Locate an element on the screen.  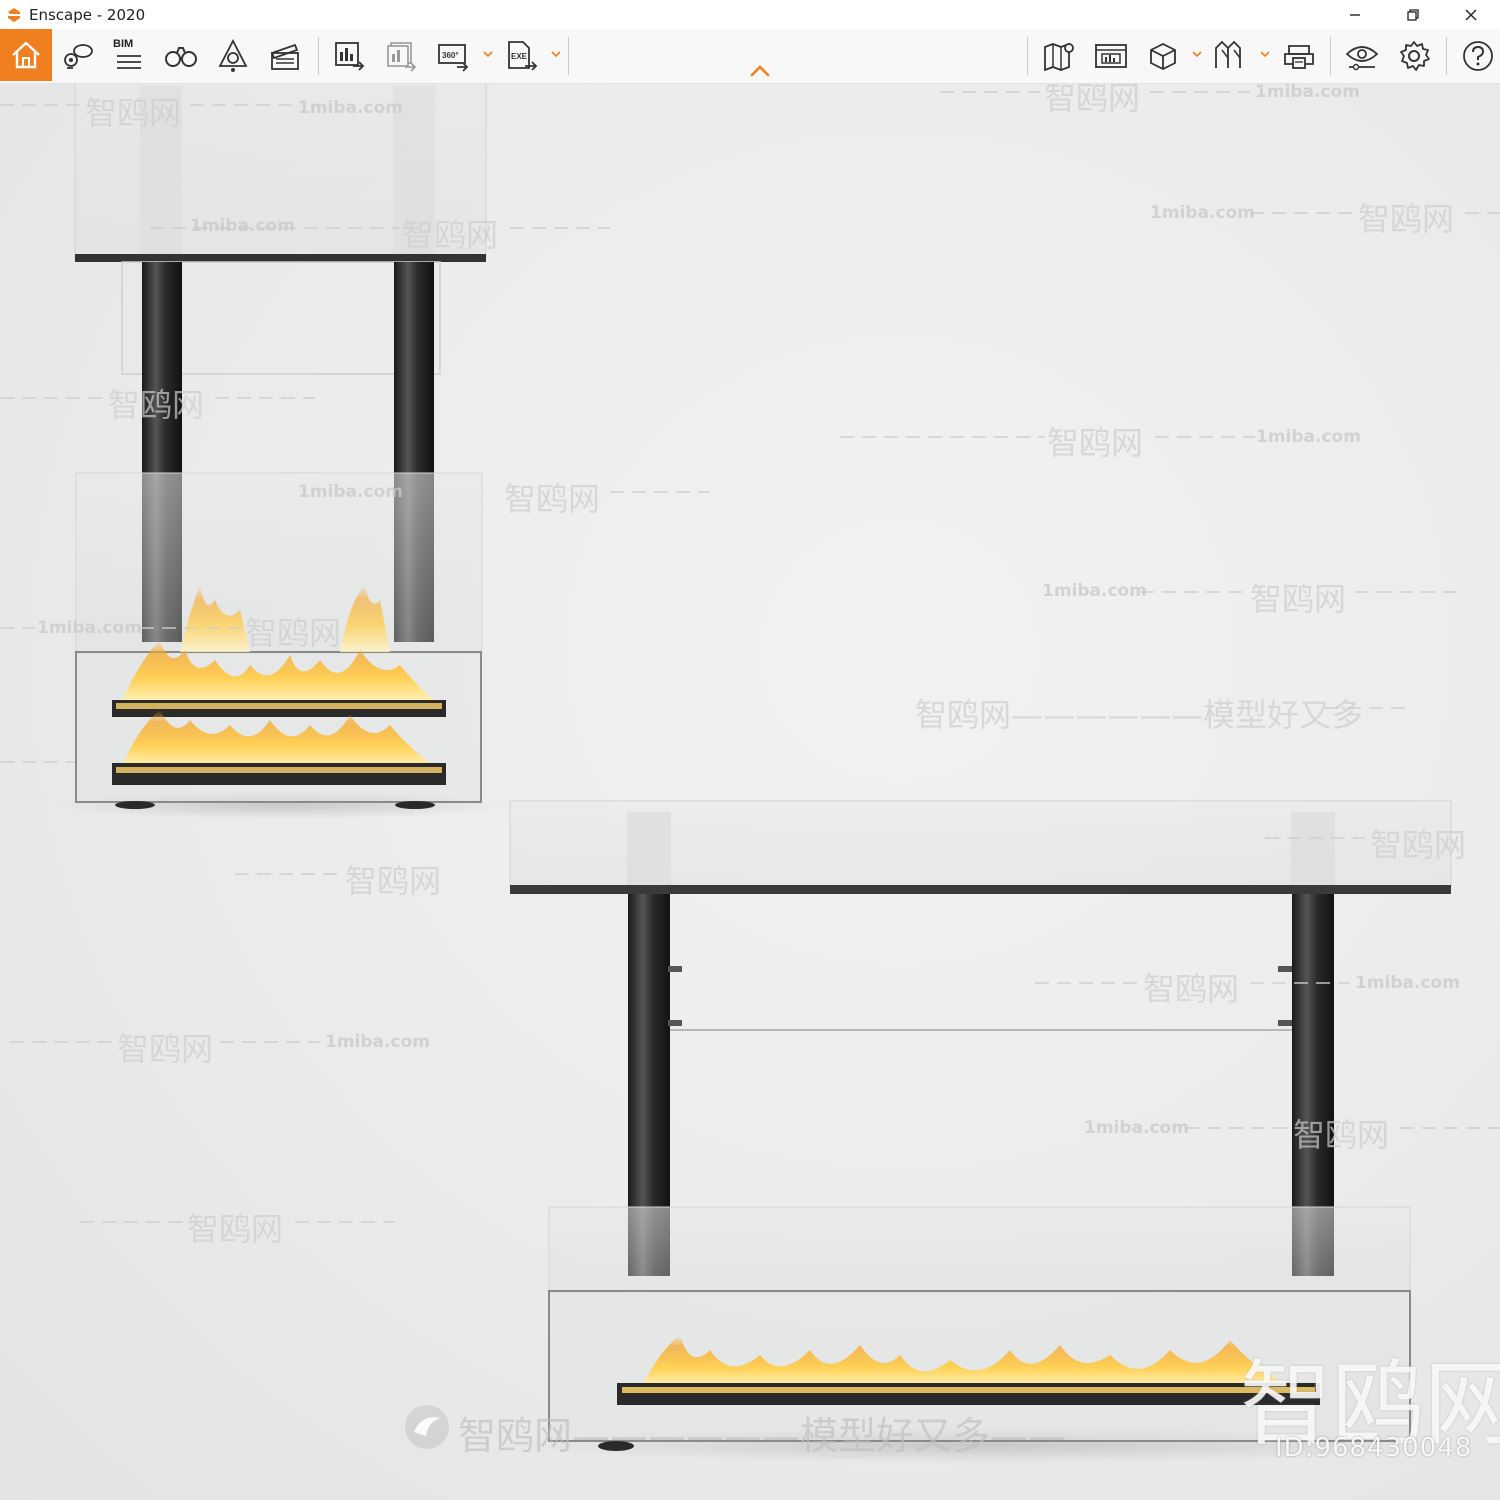
watermark-id: ID:968430048 is located at coordinates (1374, 1448).